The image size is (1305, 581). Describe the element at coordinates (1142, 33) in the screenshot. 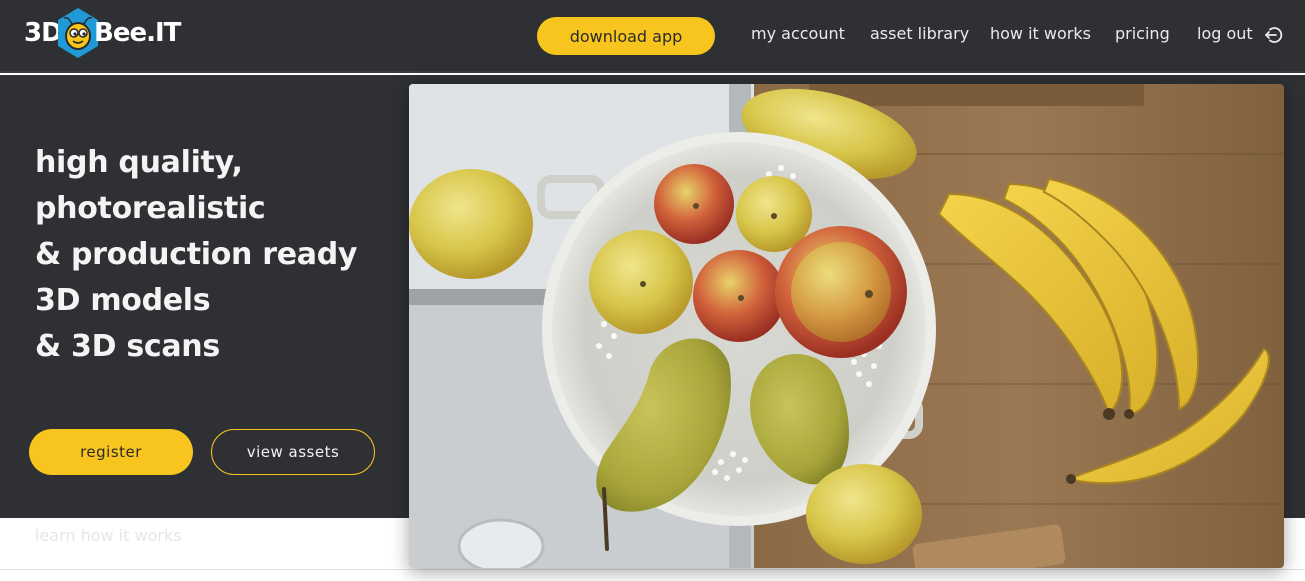

I see `nav-pricing: pricing` at that location.